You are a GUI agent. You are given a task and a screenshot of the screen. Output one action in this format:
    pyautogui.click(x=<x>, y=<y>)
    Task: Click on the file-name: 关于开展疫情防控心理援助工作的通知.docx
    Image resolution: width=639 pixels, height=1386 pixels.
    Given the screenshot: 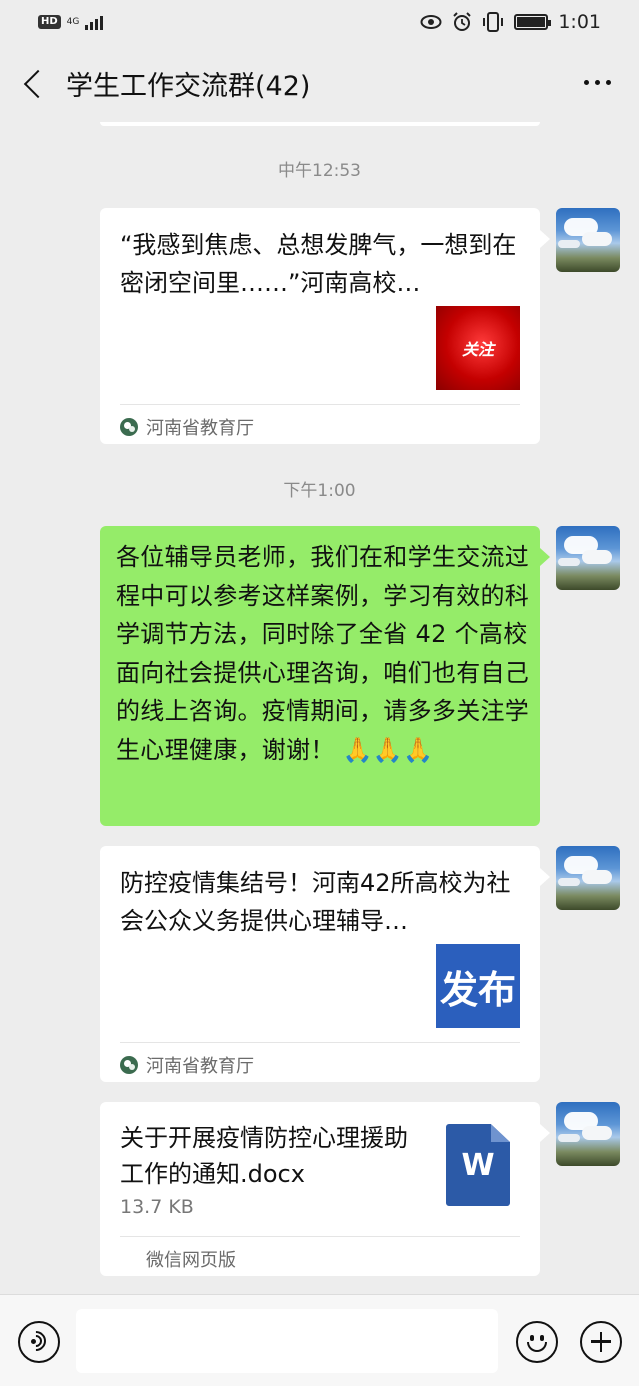 What is the action you would take?
    pyautogui.click(x=264, y=1156)
    